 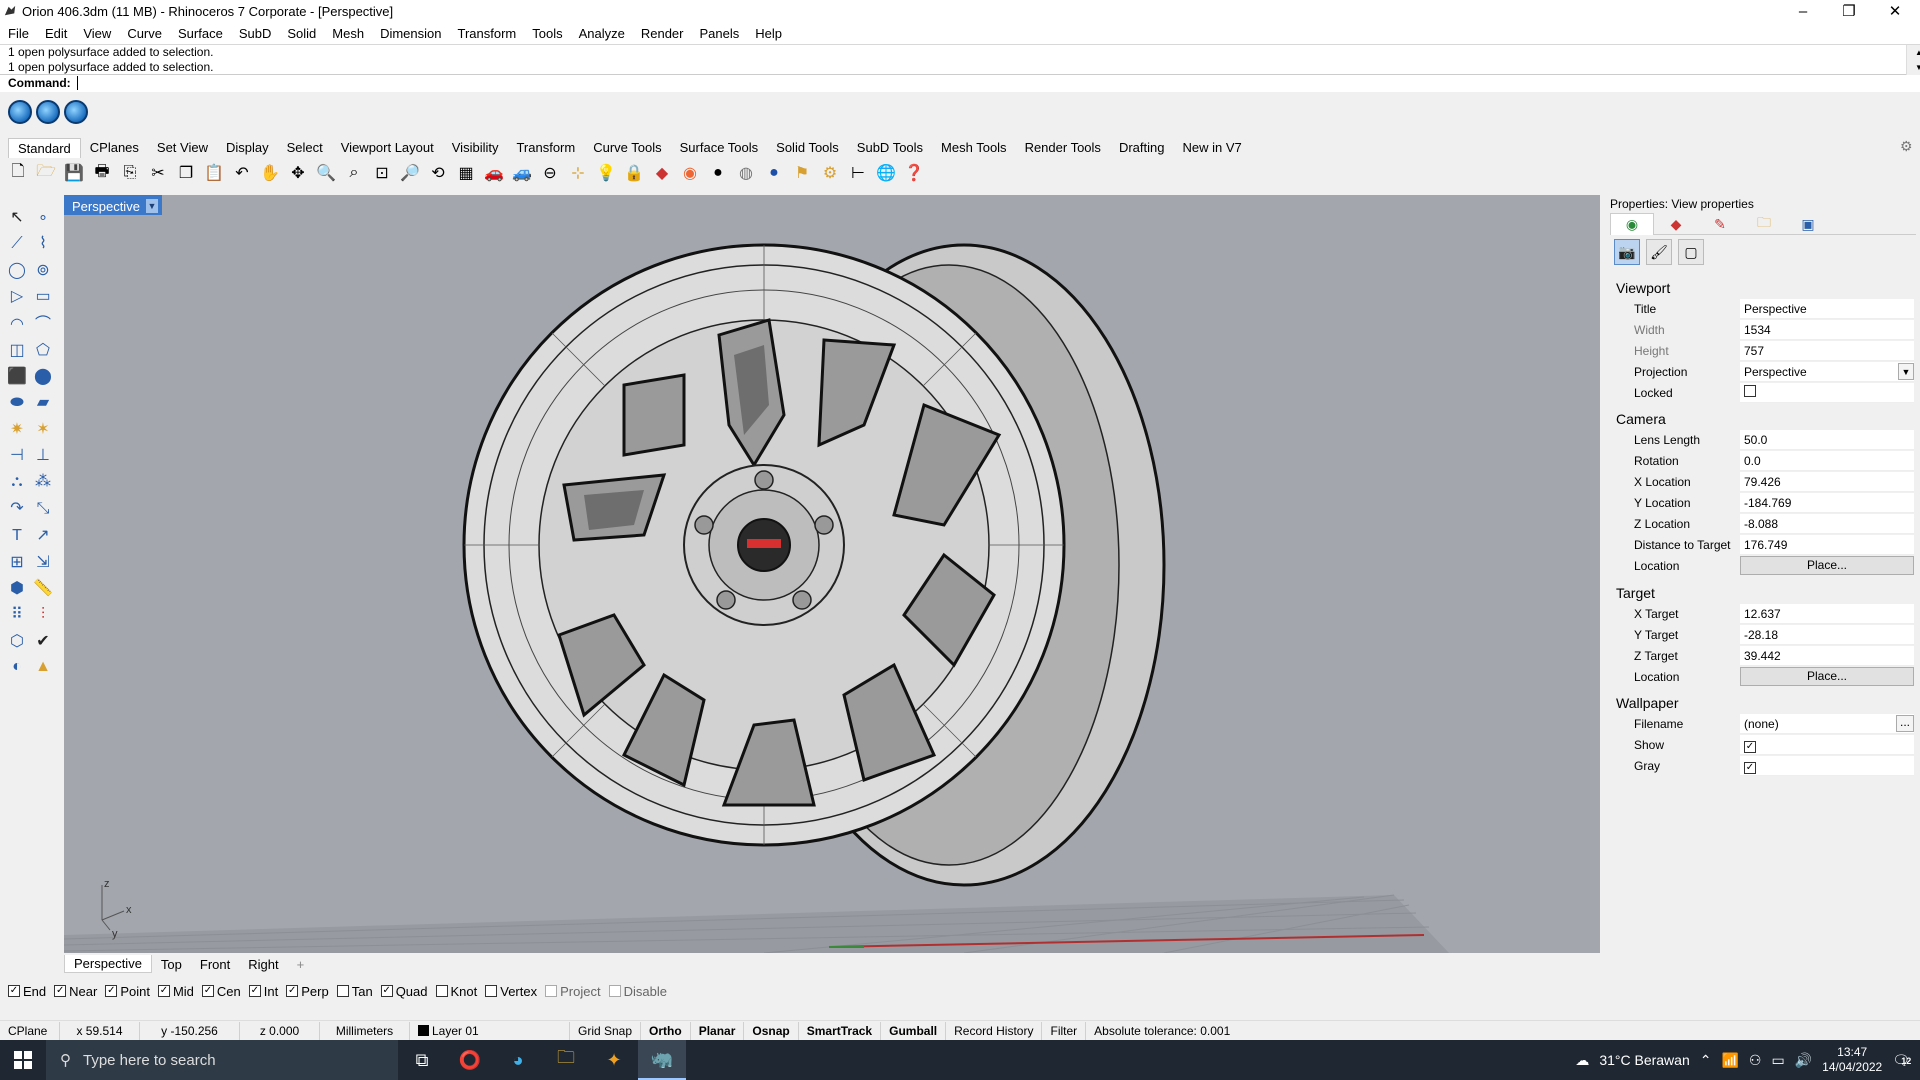 What do you see at coordinates (43, 455) in the screenshot?
I see `split-icon: ⊥` at bounding box center [43, 455].